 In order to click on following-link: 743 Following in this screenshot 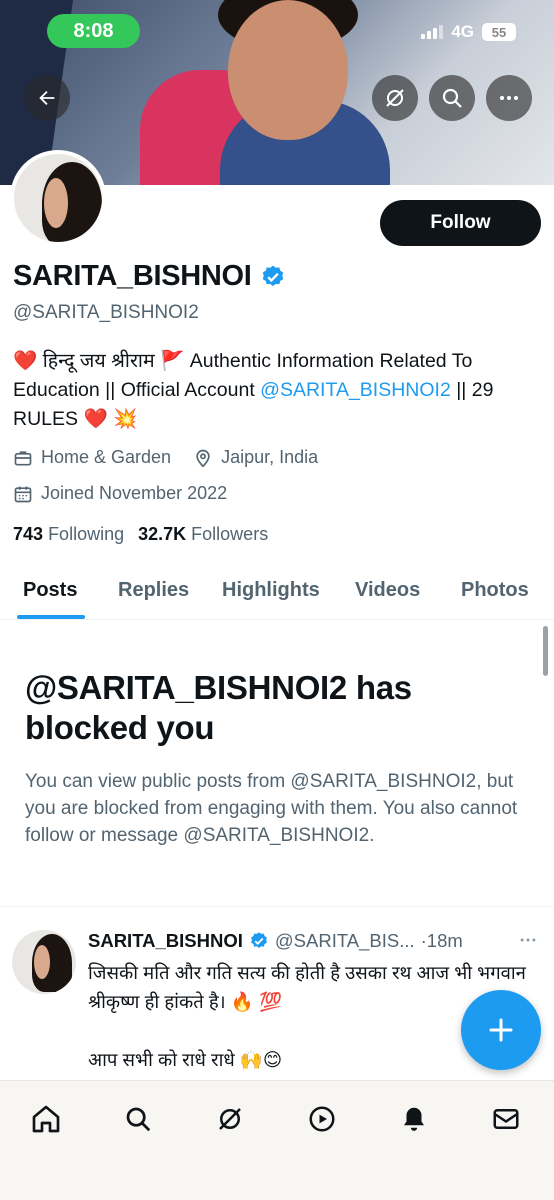, I will do `click(68, 534)`.